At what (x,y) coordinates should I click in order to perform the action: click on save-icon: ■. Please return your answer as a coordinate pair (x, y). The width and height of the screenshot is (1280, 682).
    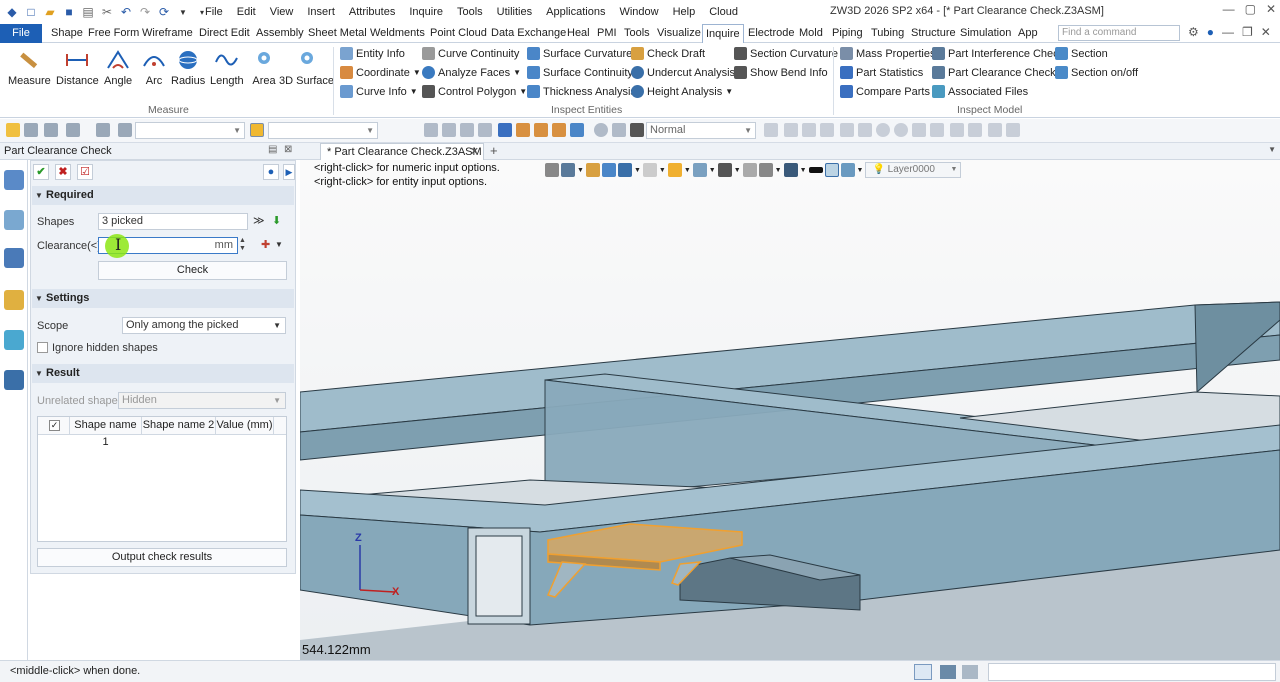
    Looking at the image, I should click on (69, 12).